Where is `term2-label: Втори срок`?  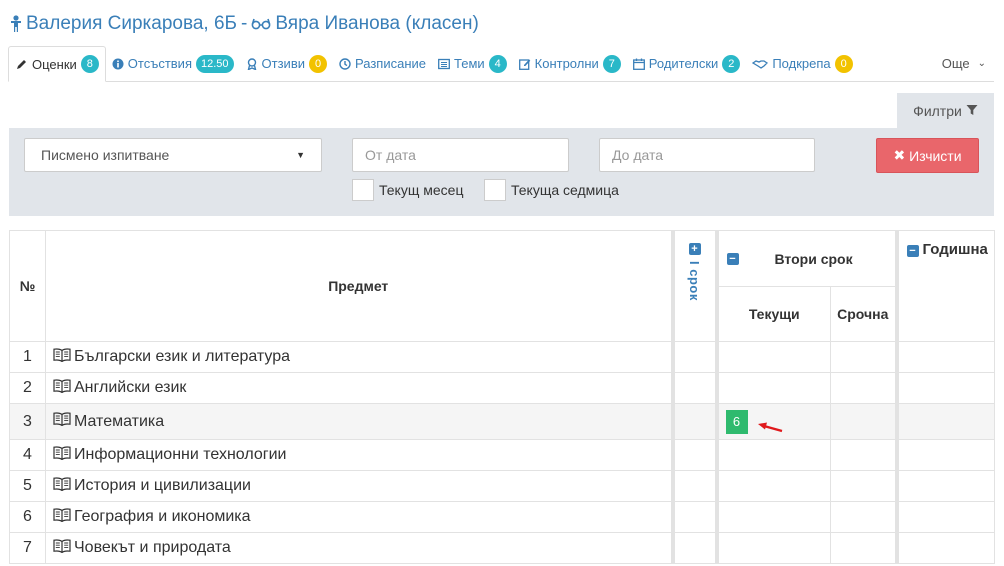 term2-label: Втори срок is located at coordinates (813, 258).